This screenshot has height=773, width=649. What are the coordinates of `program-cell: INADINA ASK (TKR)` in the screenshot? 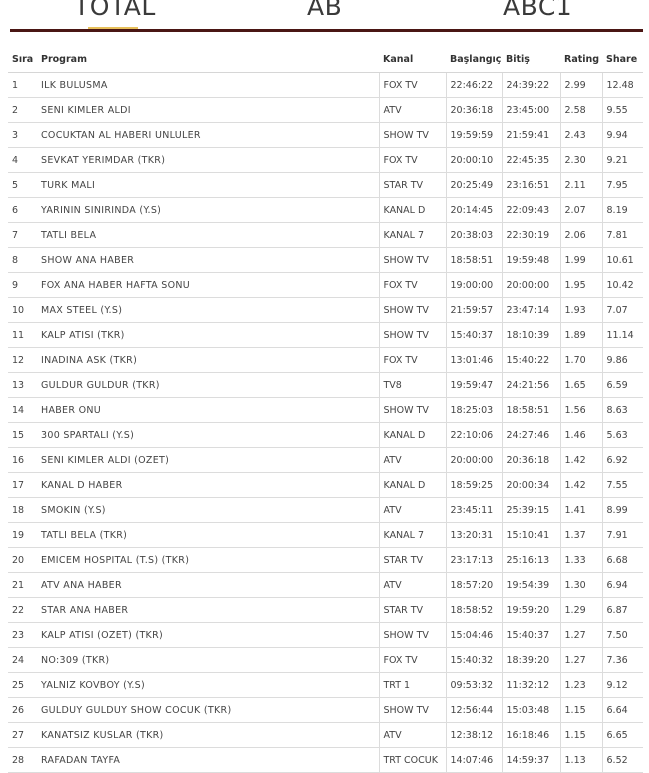 It's located at (208, 360).